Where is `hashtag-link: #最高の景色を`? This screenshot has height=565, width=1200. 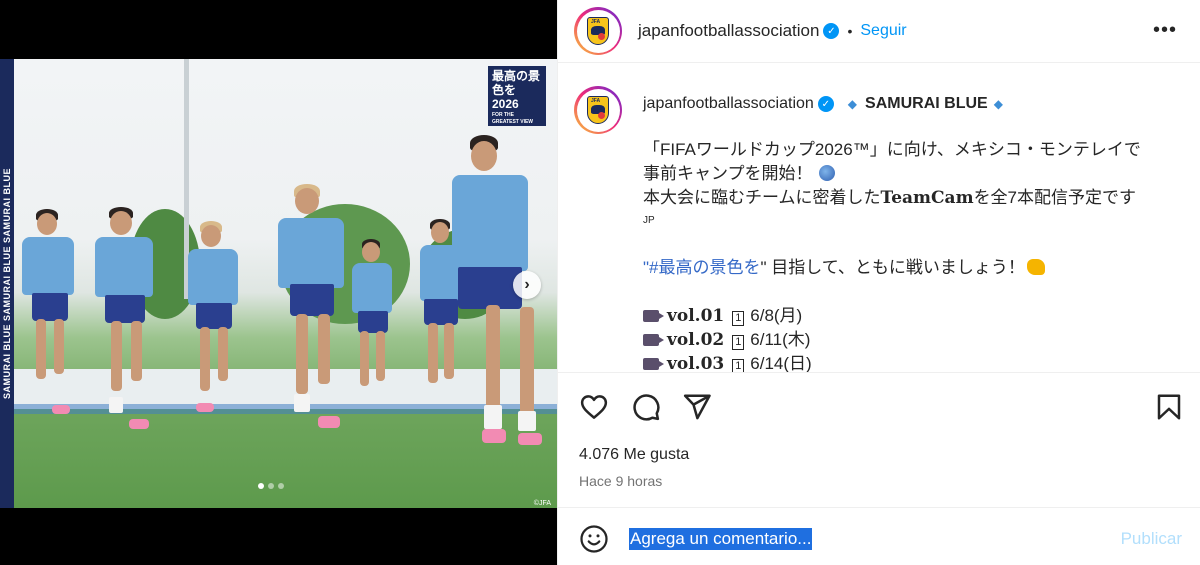 hashtag-link: #最高の景色を is located at coordinates (704, 267).